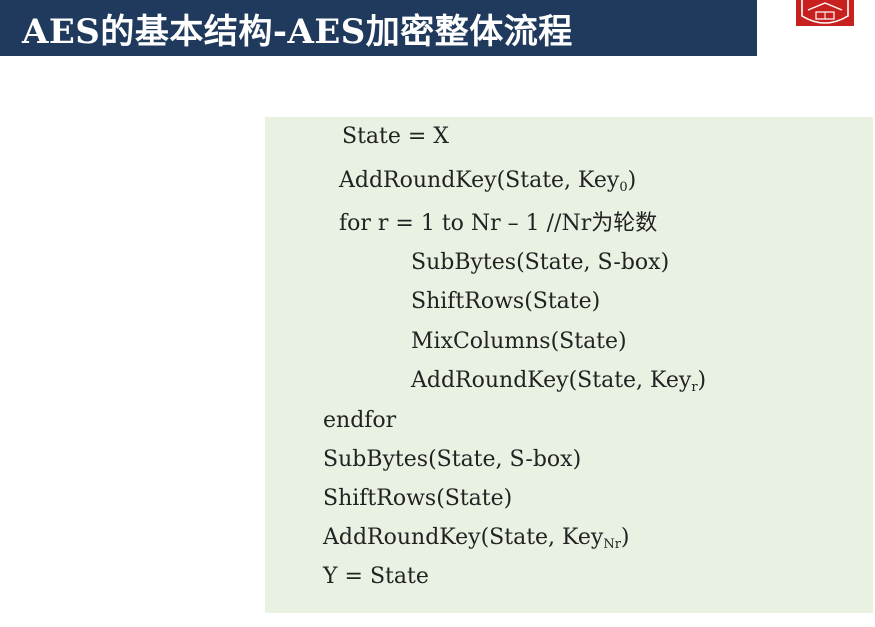  Describe the element at coordinates (612, 544) in the screenshot. I see `subscript: Nr` at that location.